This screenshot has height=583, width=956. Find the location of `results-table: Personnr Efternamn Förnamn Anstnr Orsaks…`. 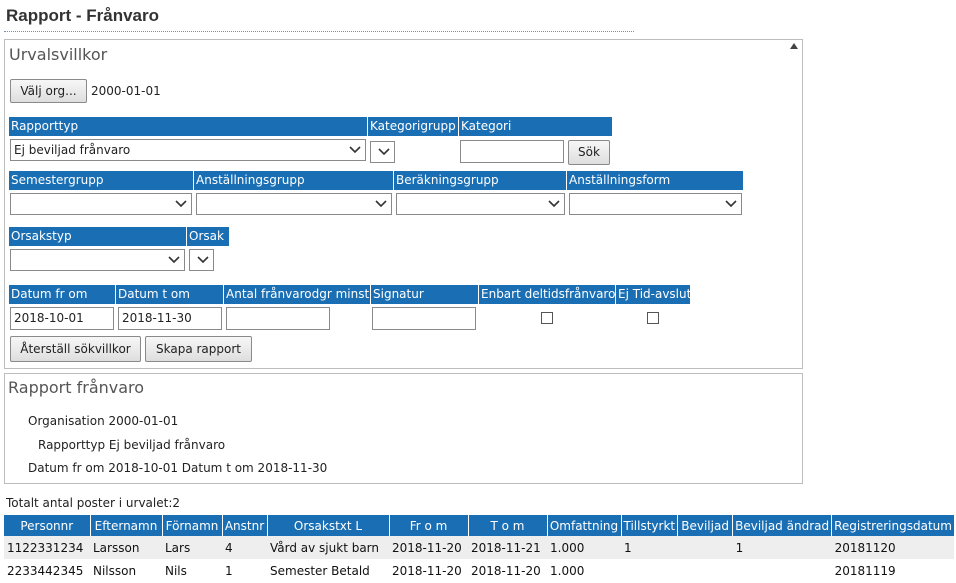

results-table: Personnr Efternamn Förnamn Anstnr Orsaks… is located at coordinates (479, 548).